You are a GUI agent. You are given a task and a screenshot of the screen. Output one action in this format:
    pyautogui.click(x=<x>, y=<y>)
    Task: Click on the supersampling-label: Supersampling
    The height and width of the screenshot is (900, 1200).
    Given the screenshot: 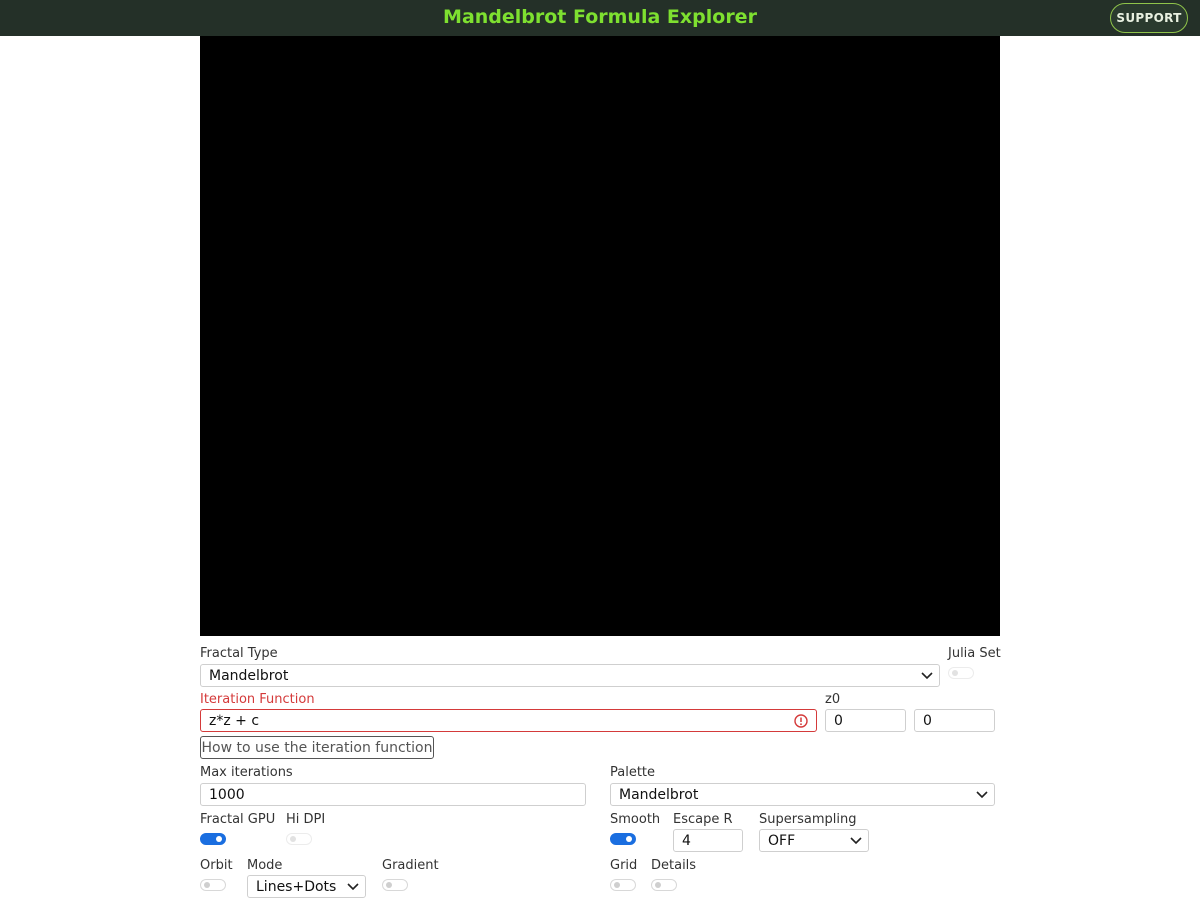 What is the action you would take?
    pyautogui.click(x=808, y=819)
    